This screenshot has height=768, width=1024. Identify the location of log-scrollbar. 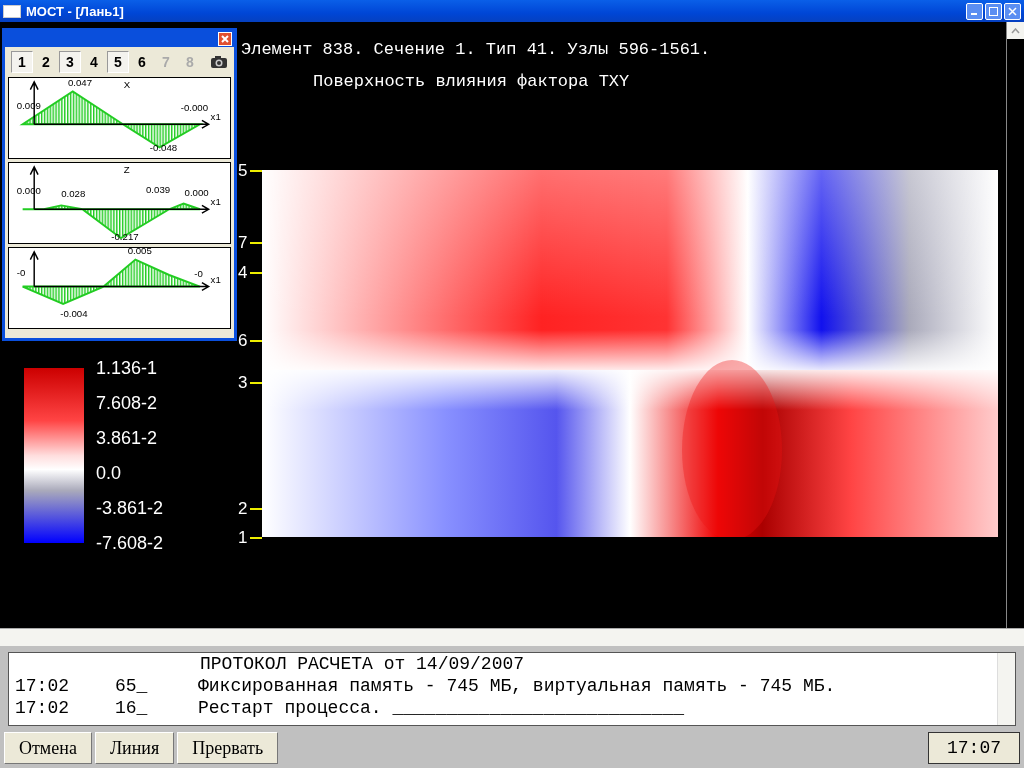
(1006, 689).